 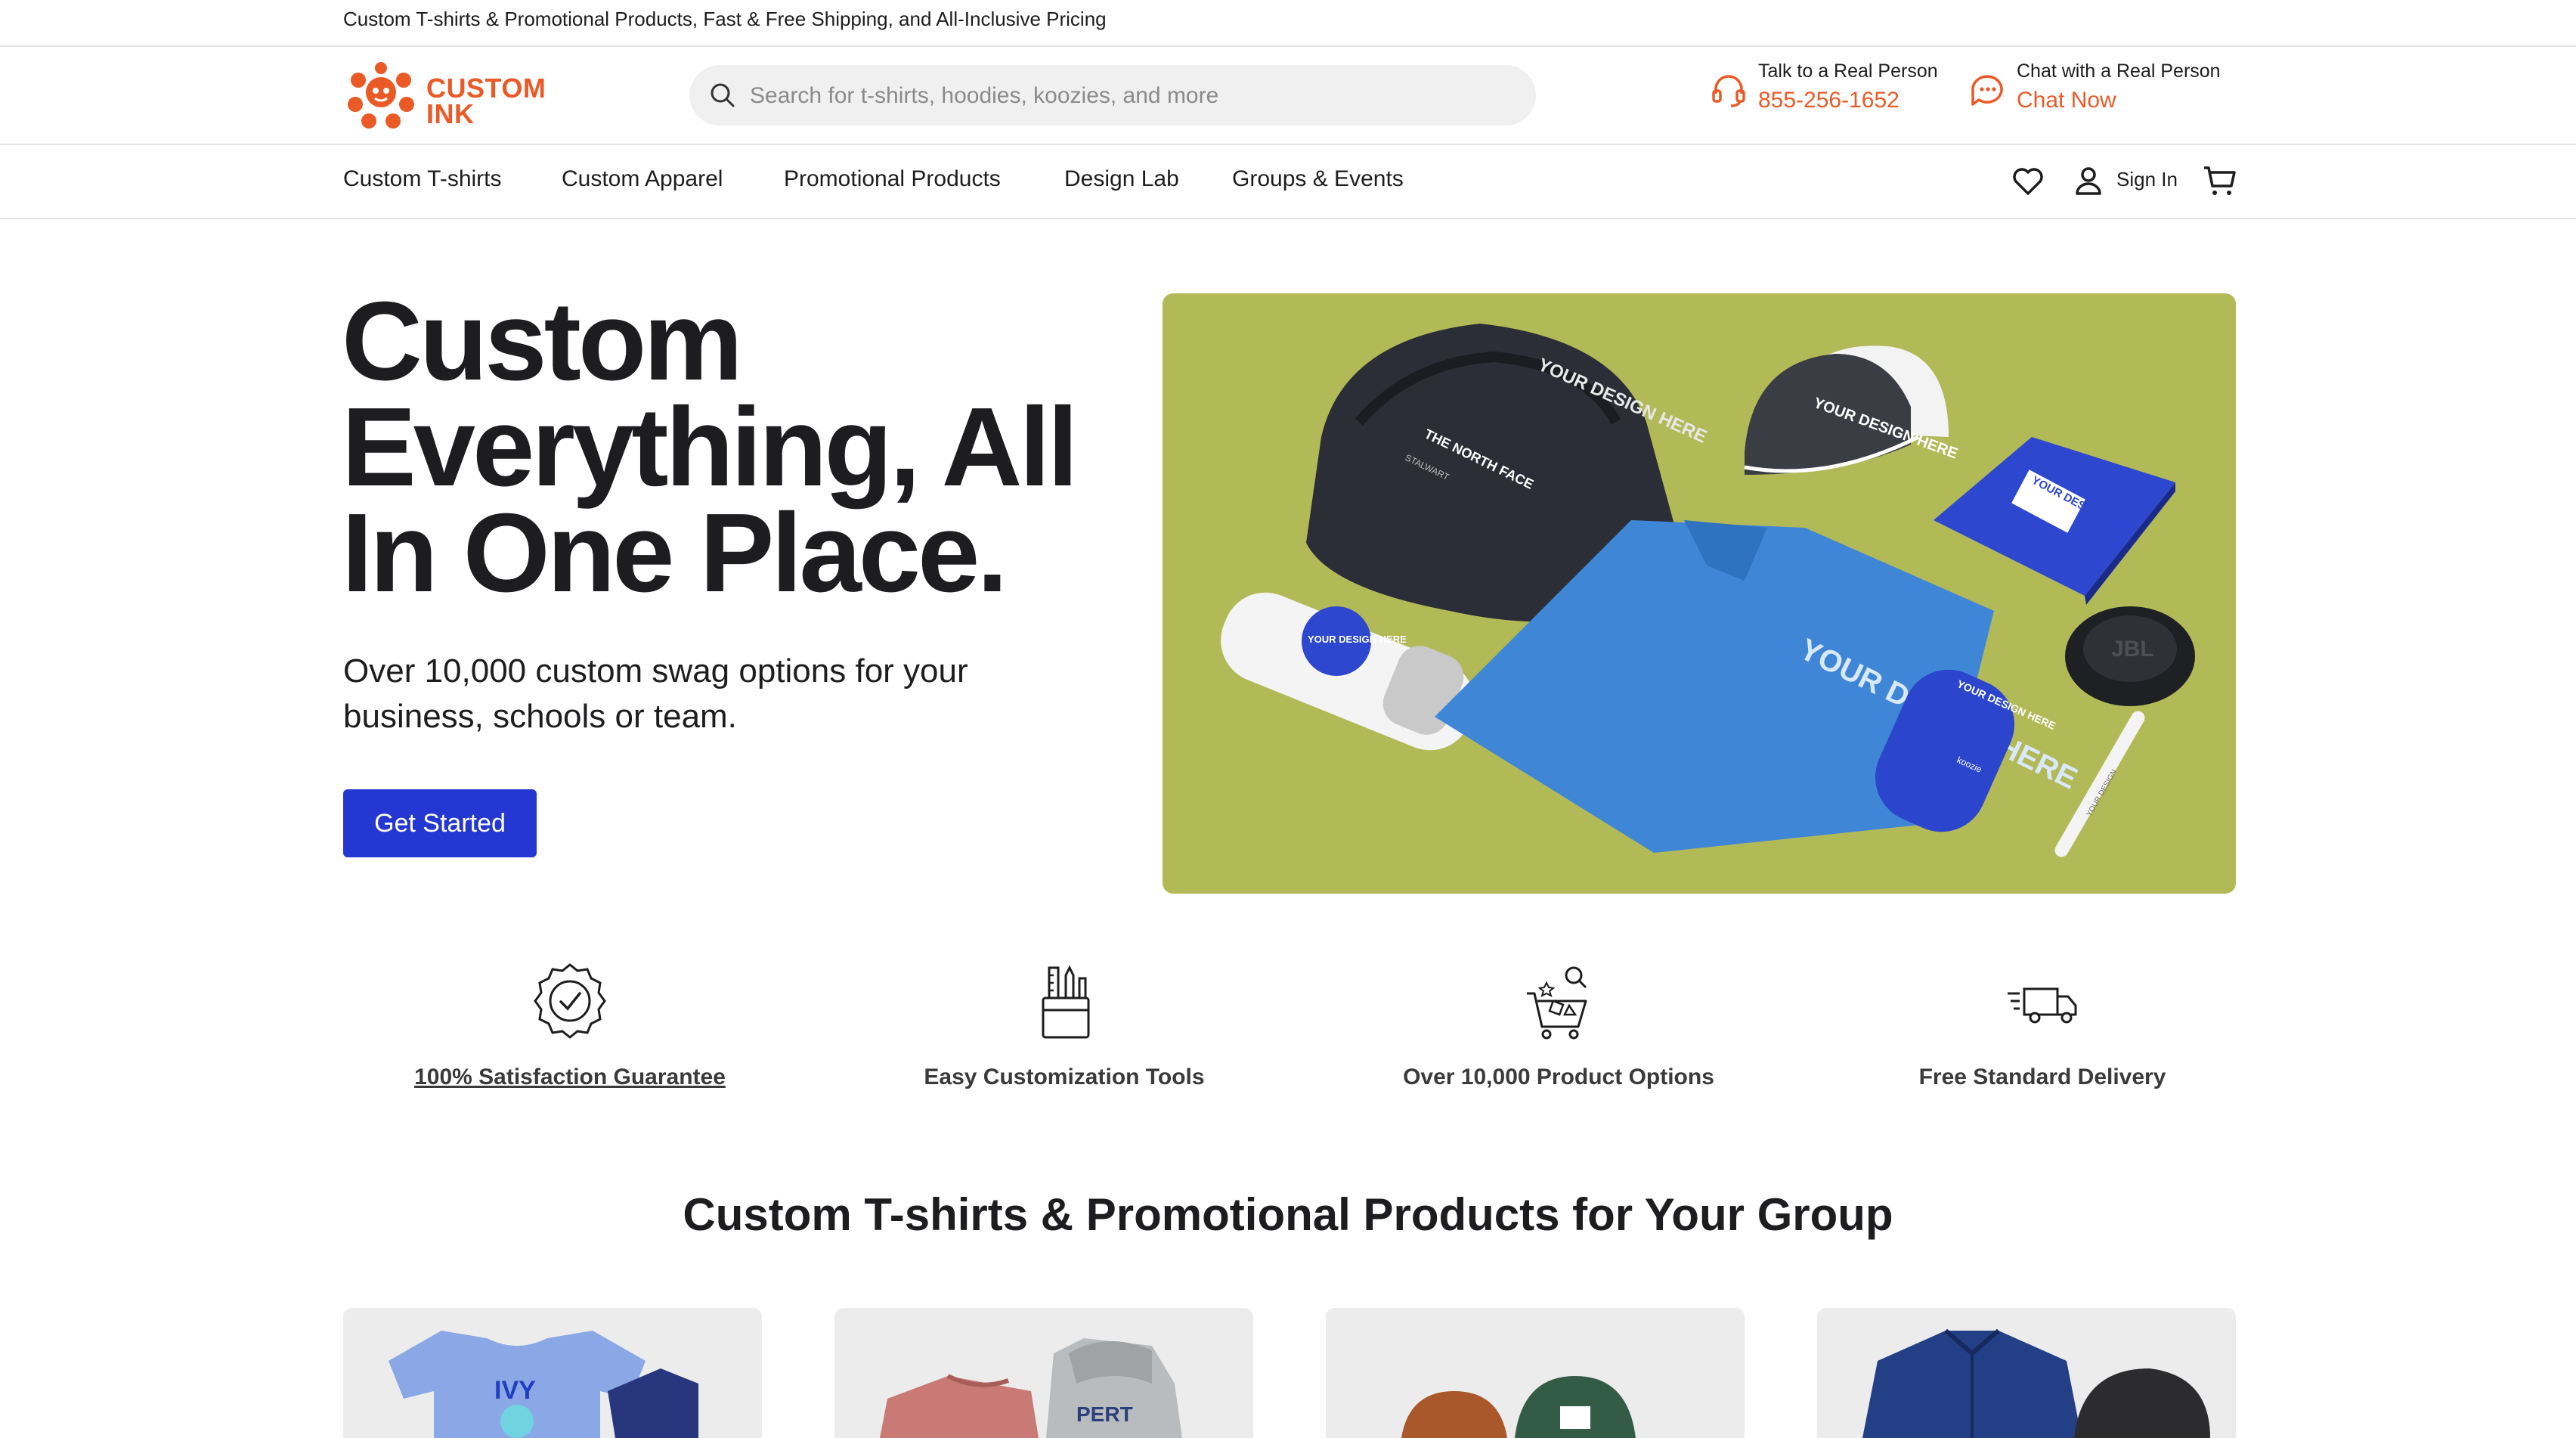 I want to click on apparel-image: PERT, so click(x=1031, y=1388).